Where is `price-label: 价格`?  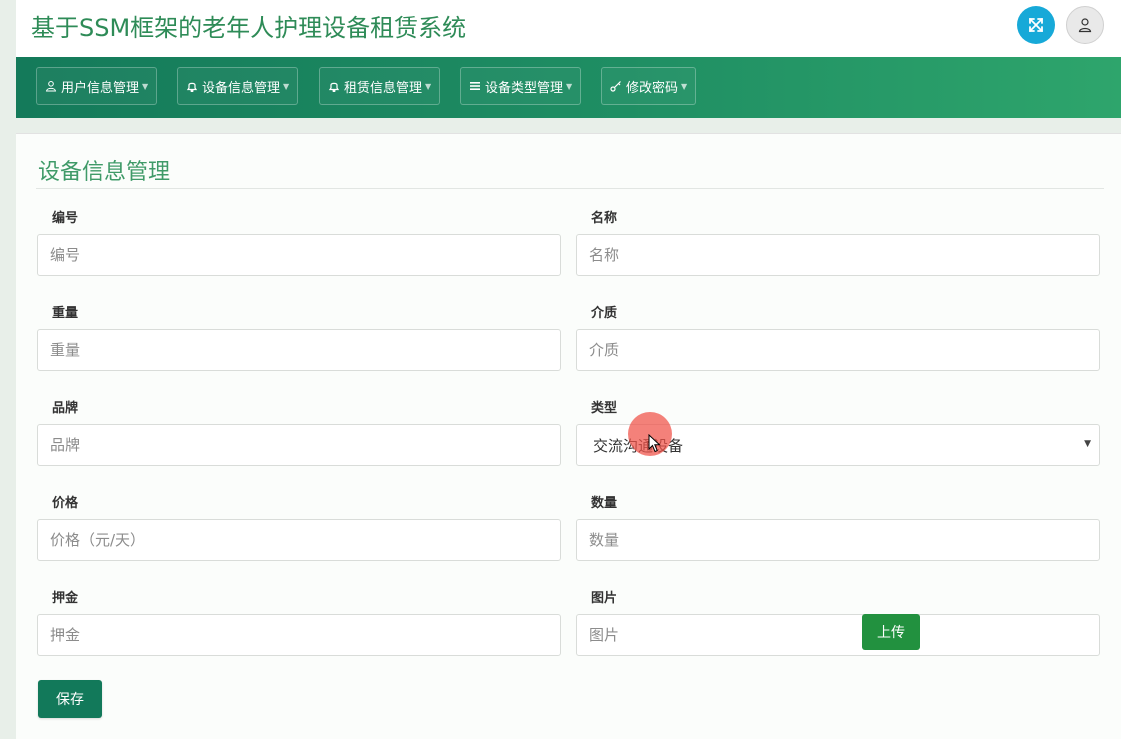 price-label: 价格 is located at coordinates (65, 503).